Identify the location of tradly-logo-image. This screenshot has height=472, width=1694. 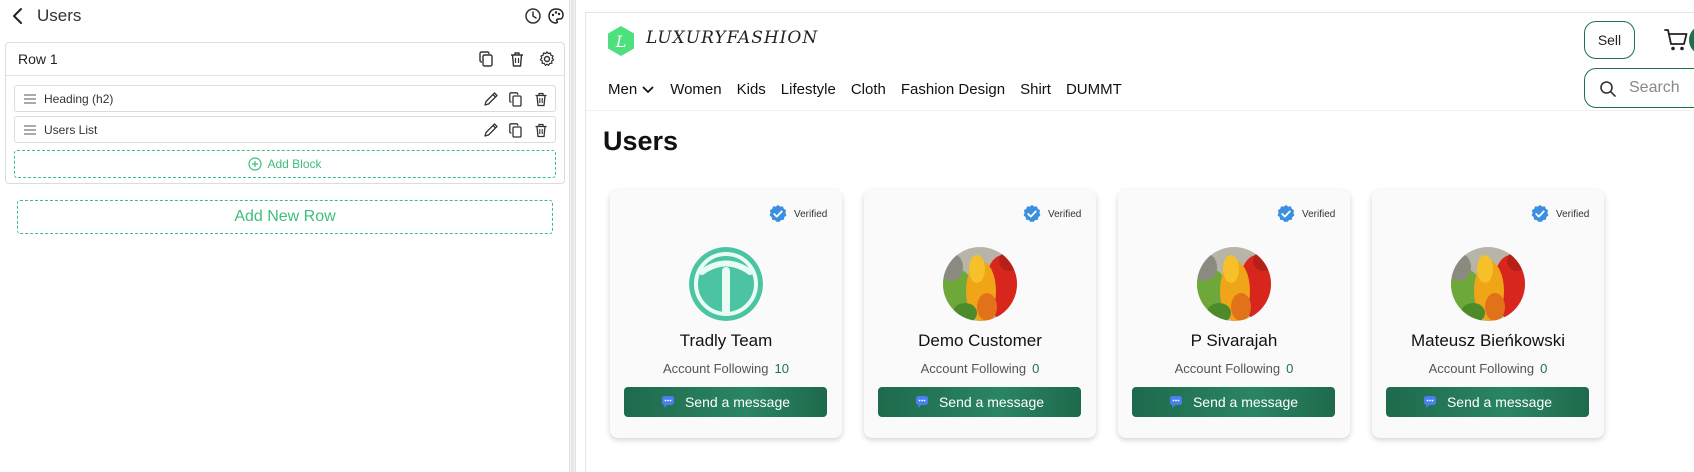
(726, 284).